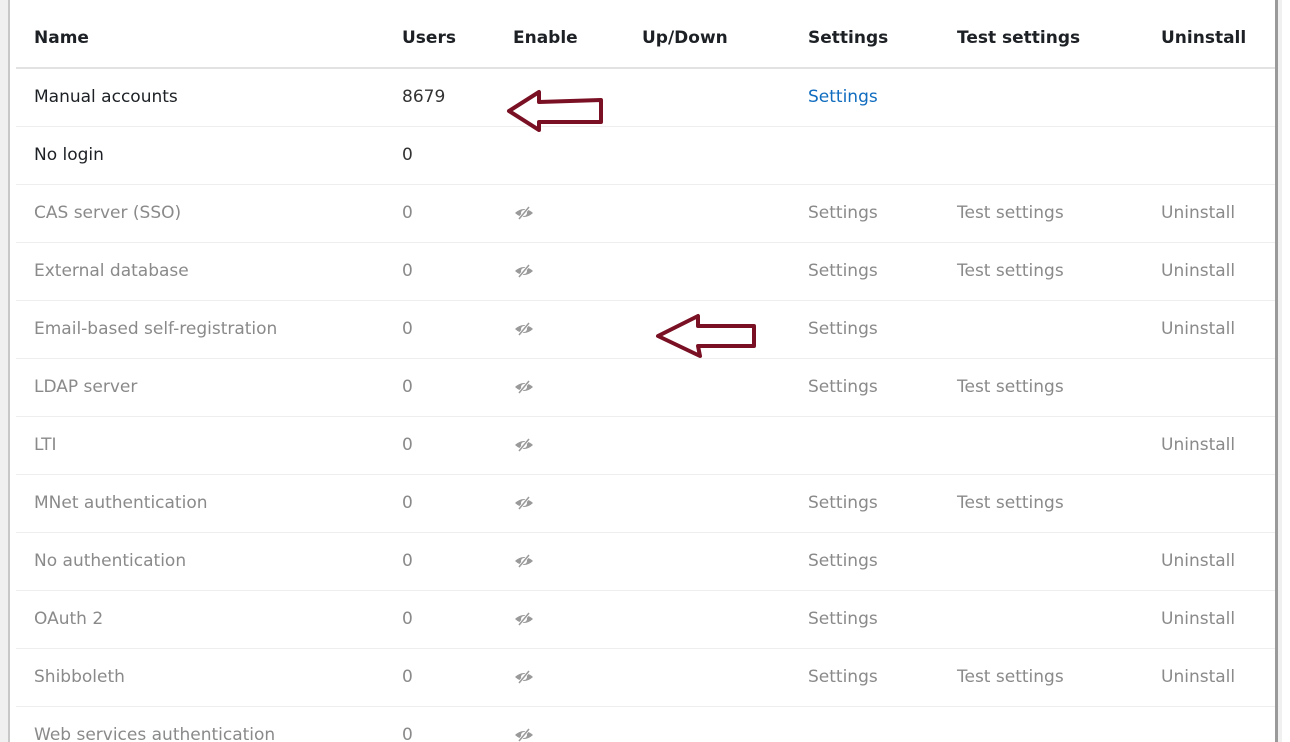 The width and height of the screenshot is (1290, 742). What do you see at coordinates (577, 38) in the screenshot?
I see `column-header-enable: Enable` at bounding box center [577, 38].